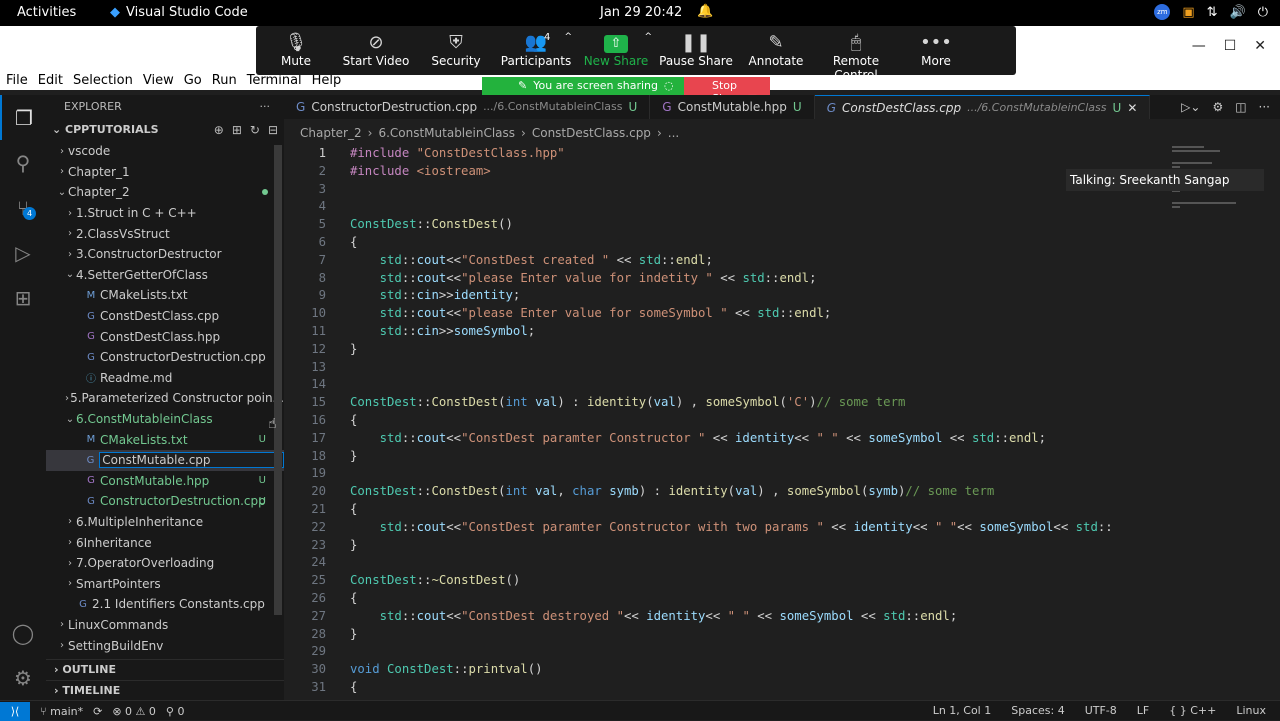  Describe the element at coordinates (237, 132) in the screenshot. I see `new-folder-icon: ⊞` at that location.